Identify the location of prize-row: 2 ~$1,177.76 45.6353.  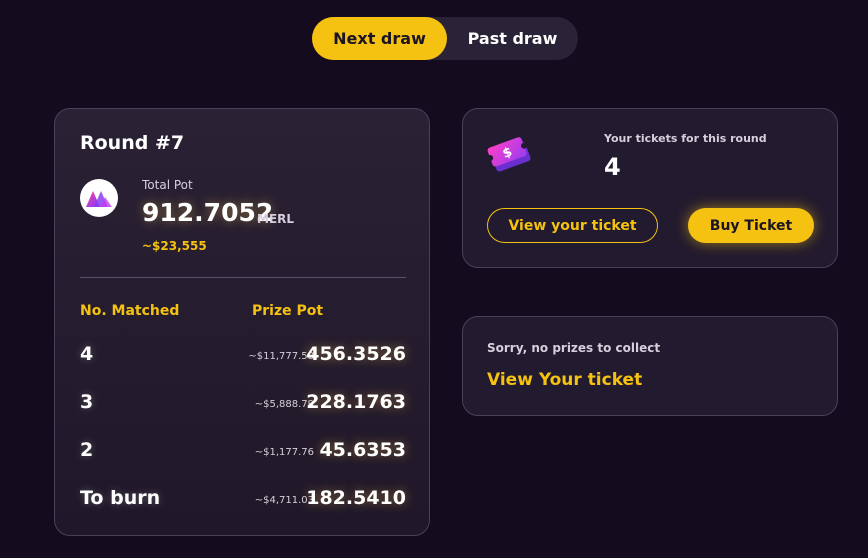
(243, 454).